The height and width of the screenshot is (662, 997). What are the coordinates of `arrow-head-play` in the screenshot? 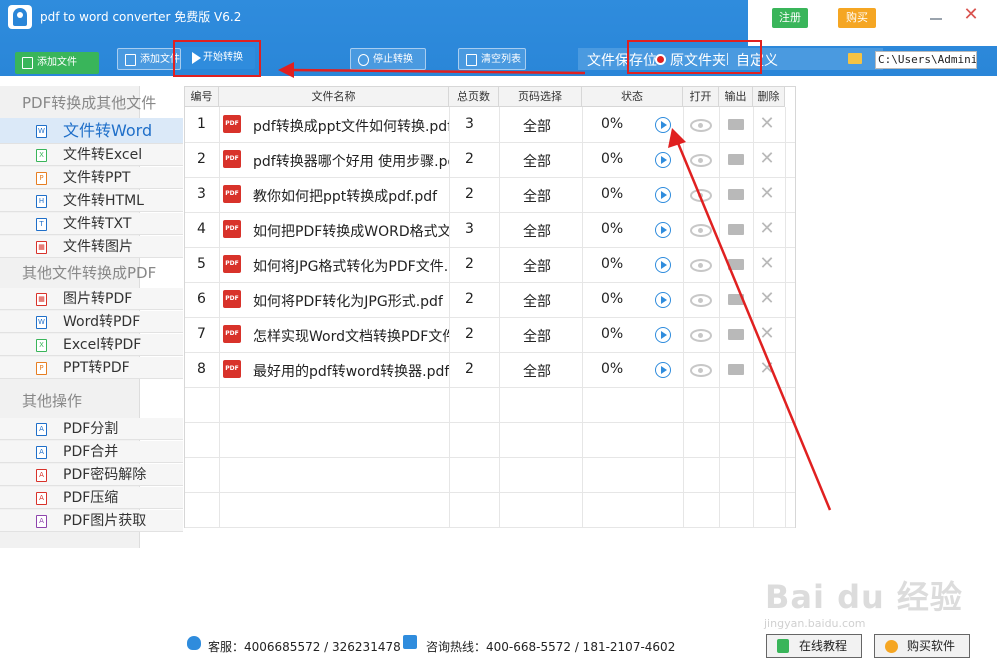 It's located at (677, 138).